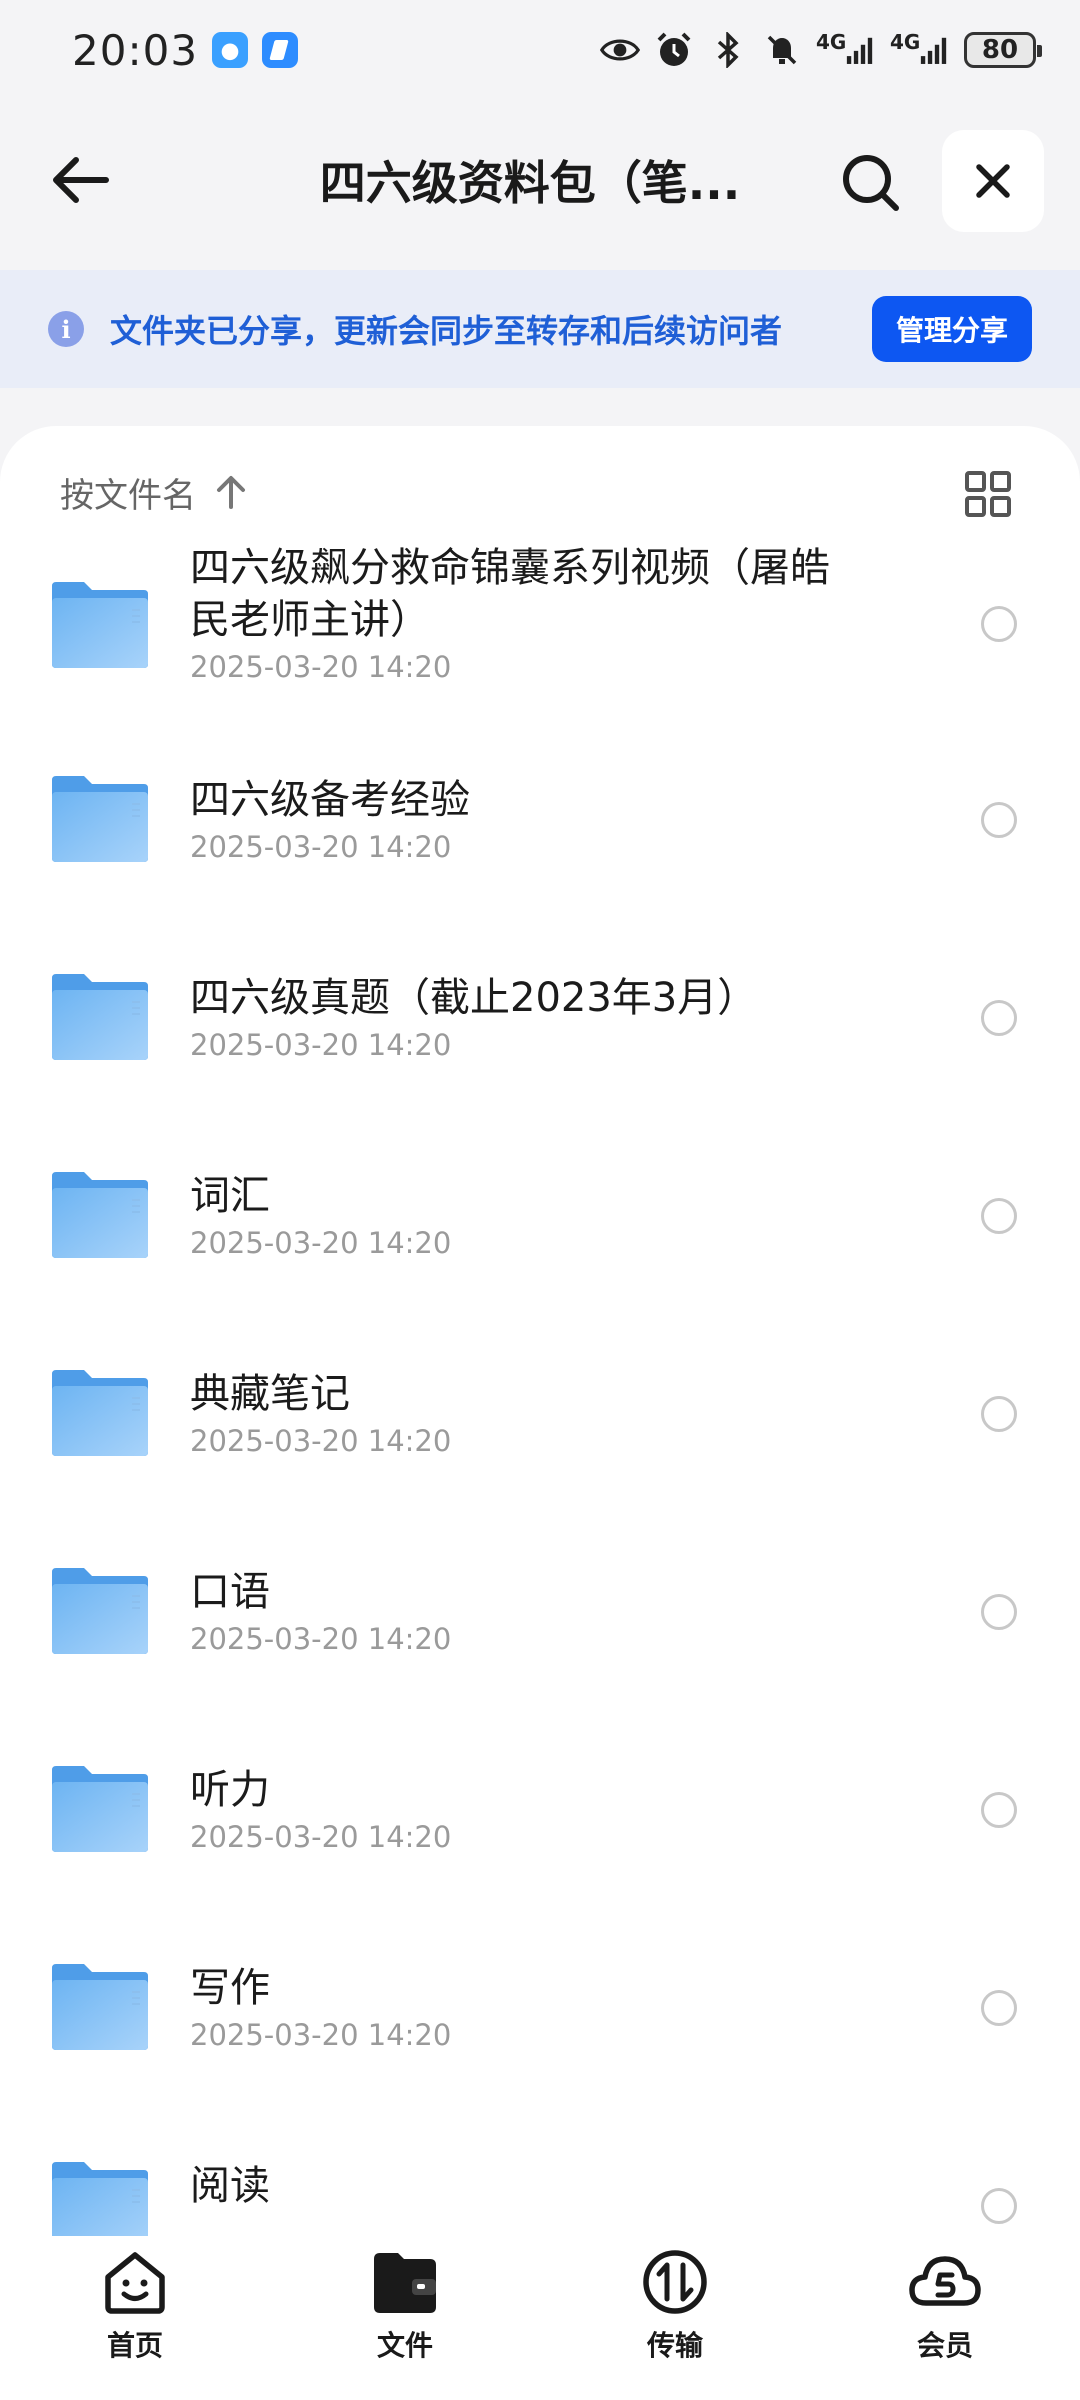  What do you see at coordinates (134, 2345) in the screenshot?
I see `nav-label: 首页` at bounding box center [134, 2345].